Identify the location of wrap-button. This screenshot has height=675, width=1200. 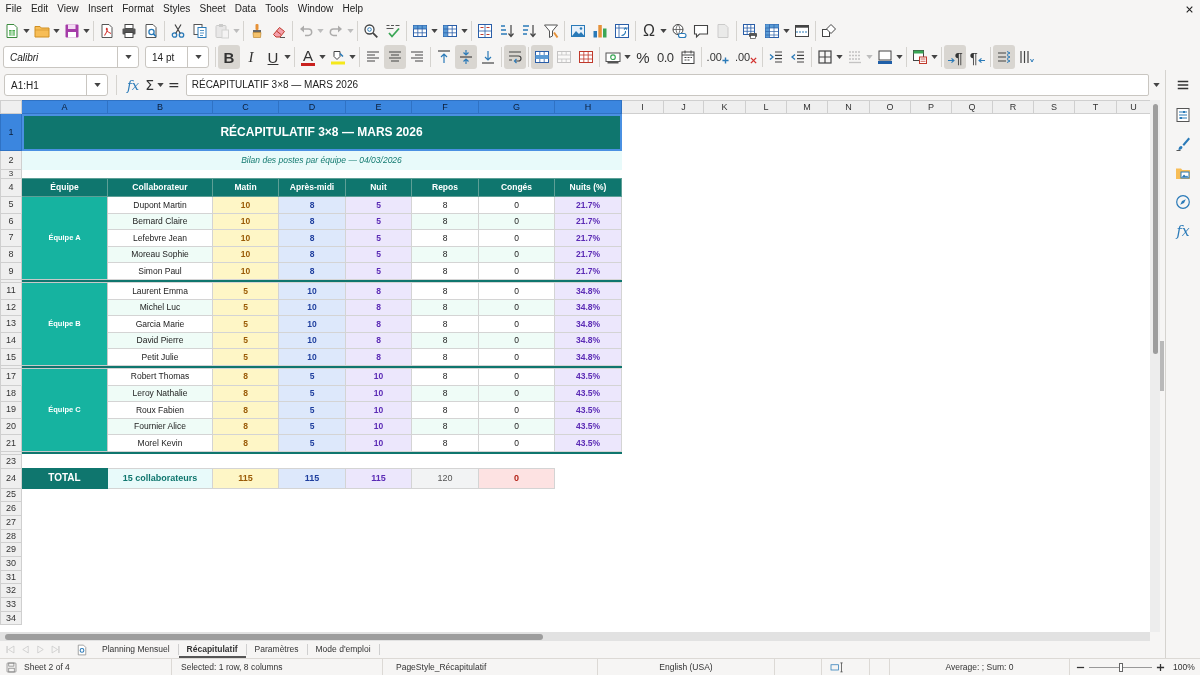
(515, 57).